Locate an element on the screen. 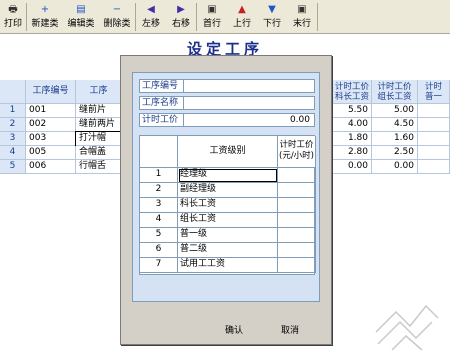  toolbar-button-label: 左移 is located at coordinates (150, 24).